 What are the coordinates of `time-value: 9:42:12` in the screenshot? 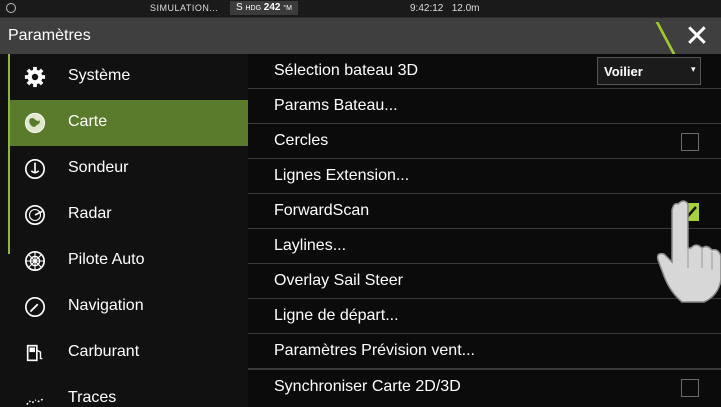 It's located at (427, 8).